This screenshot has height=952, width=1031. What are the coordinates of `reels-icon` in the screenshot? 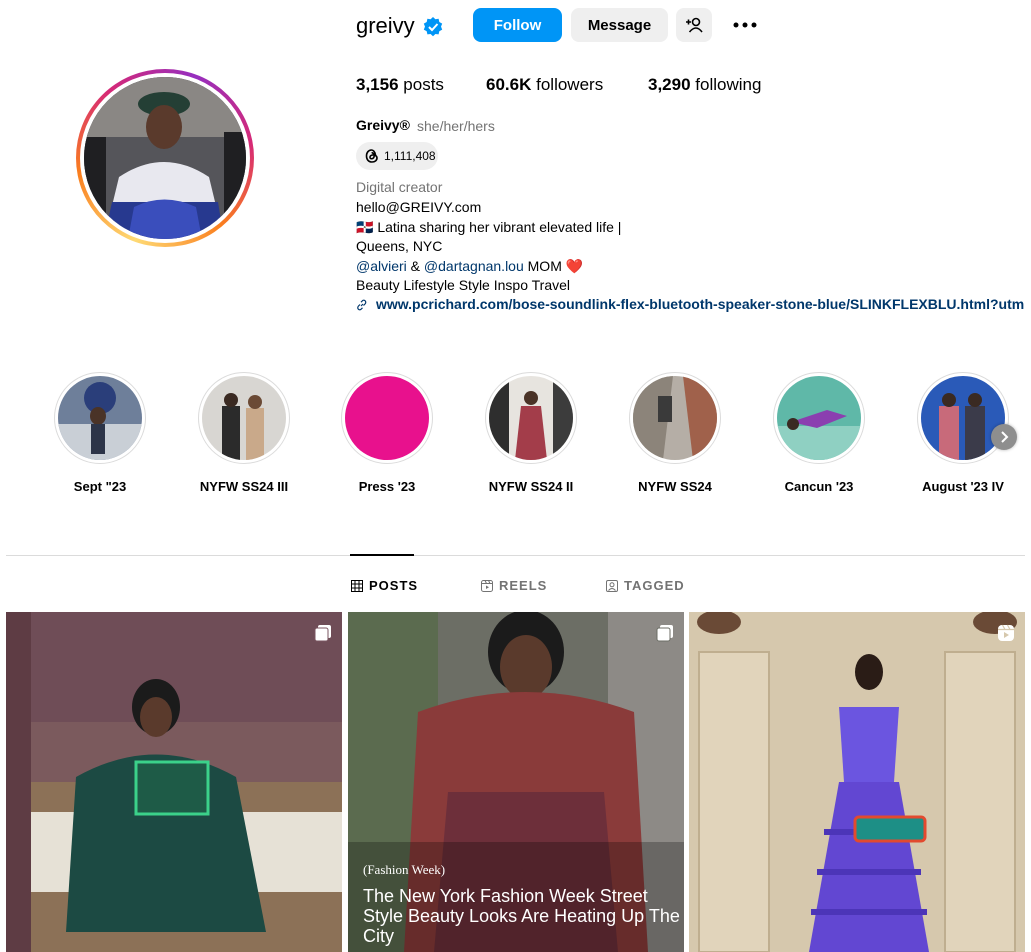 It's located at (487, 585).